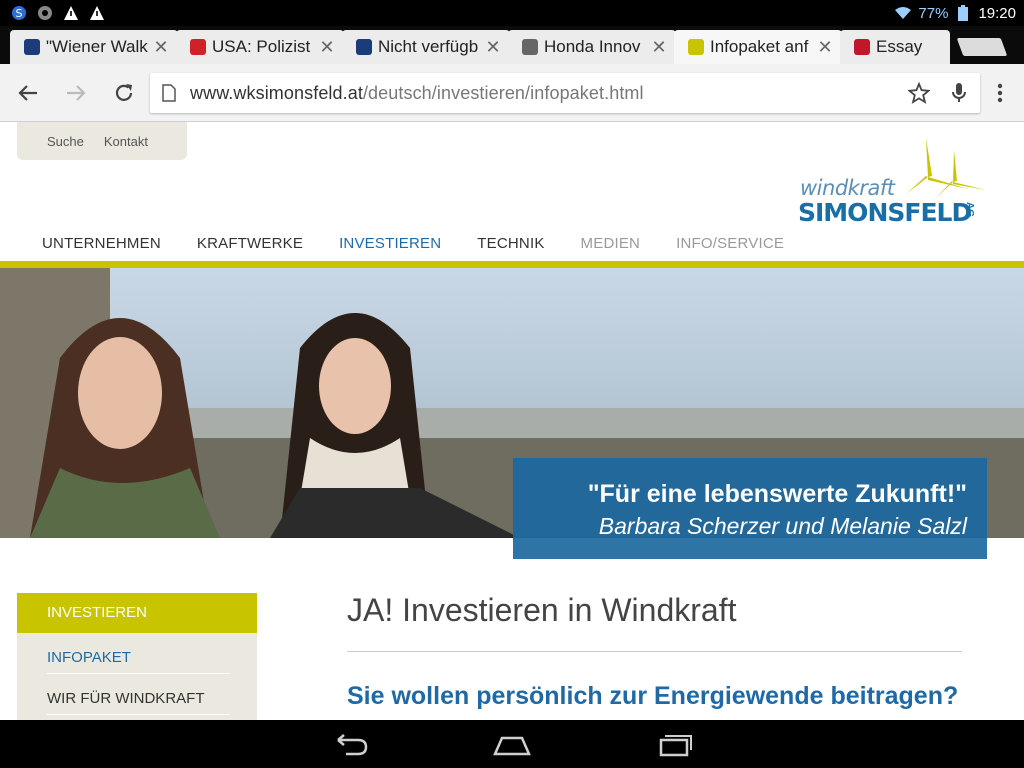  I want to click on arrow-right-icon, so click(76, 93).